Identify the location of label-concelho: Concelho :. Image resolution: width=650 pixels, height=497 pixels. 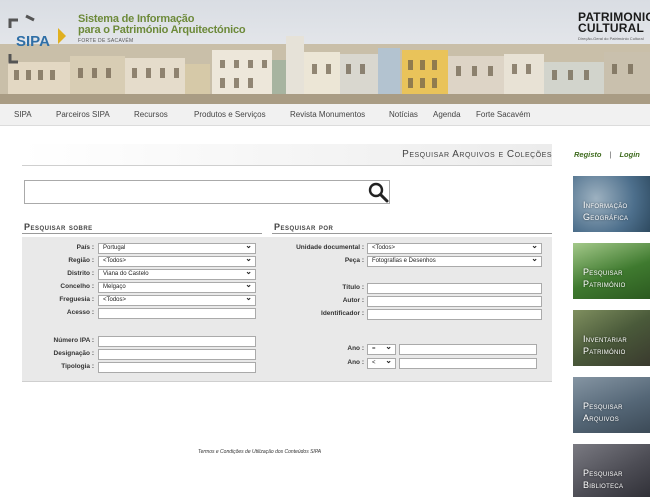
(77, 286).